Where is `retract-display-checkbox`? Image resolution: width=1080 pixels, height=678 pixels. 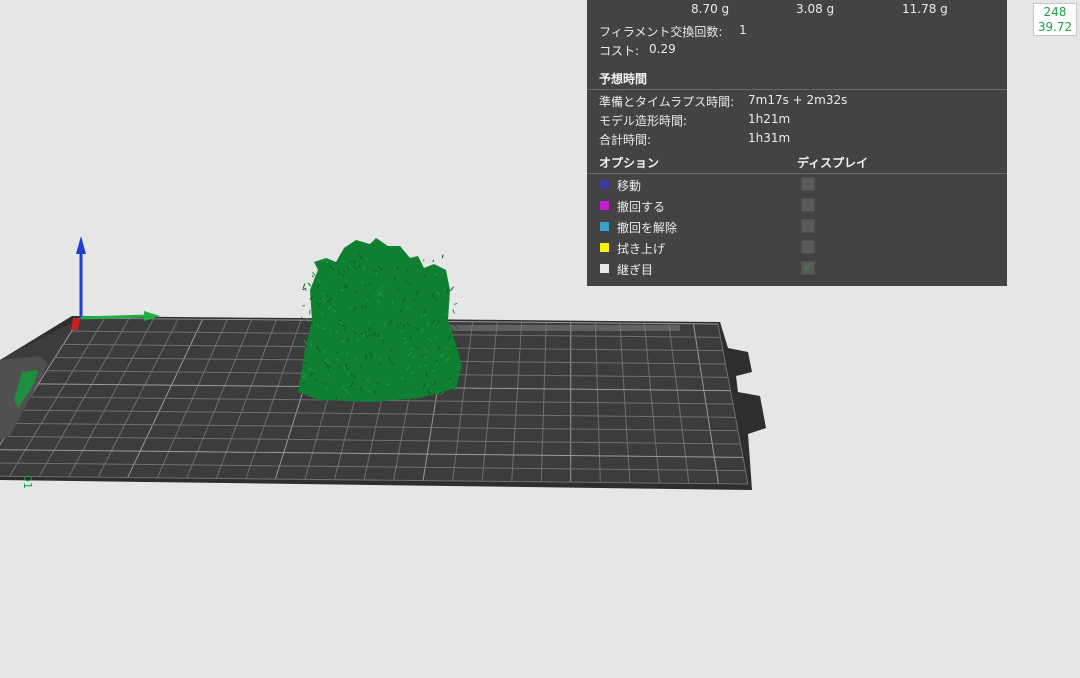
retract-display-checkbox is located at coordinates (808, 205).